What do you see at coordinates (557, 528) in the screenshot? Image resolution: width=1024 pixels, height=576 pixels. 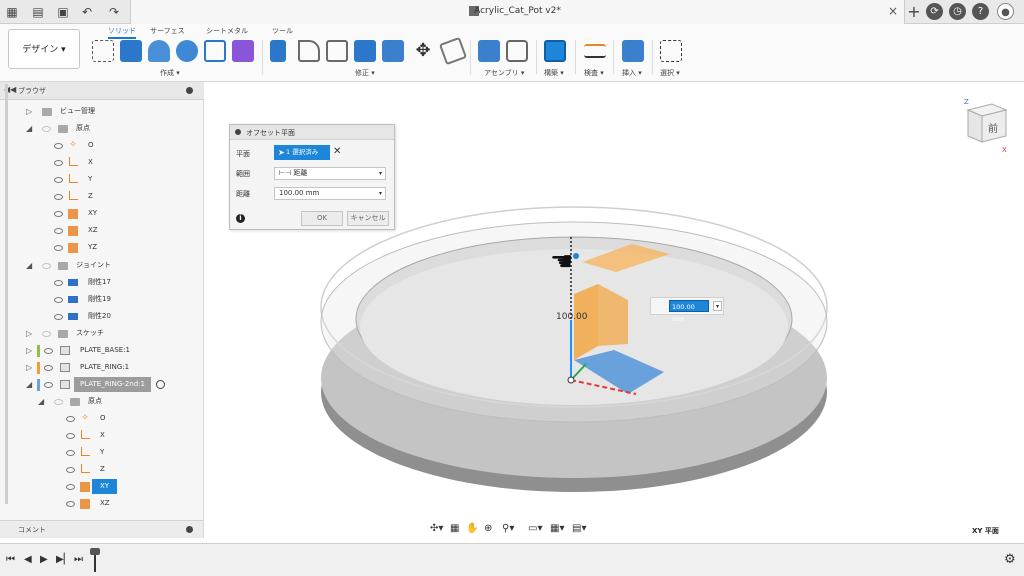 I see `grid-settings-icon: ▦▾` at bounding box center [557, 528].